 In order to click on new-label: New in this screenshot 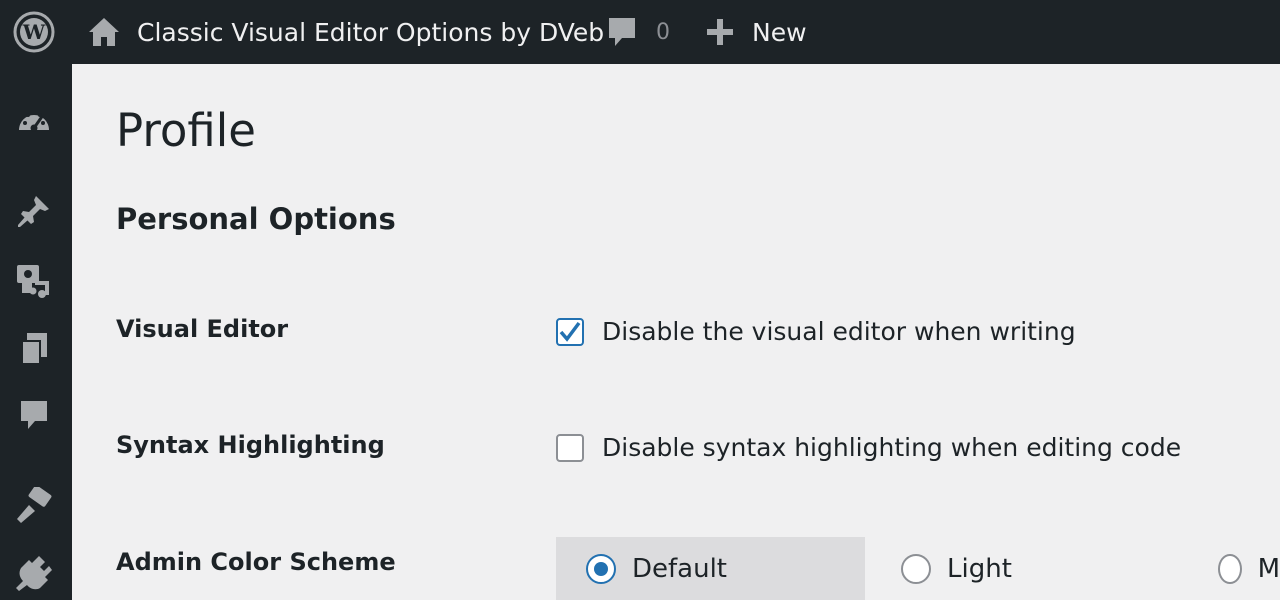, I will do `click(779, 32)`.